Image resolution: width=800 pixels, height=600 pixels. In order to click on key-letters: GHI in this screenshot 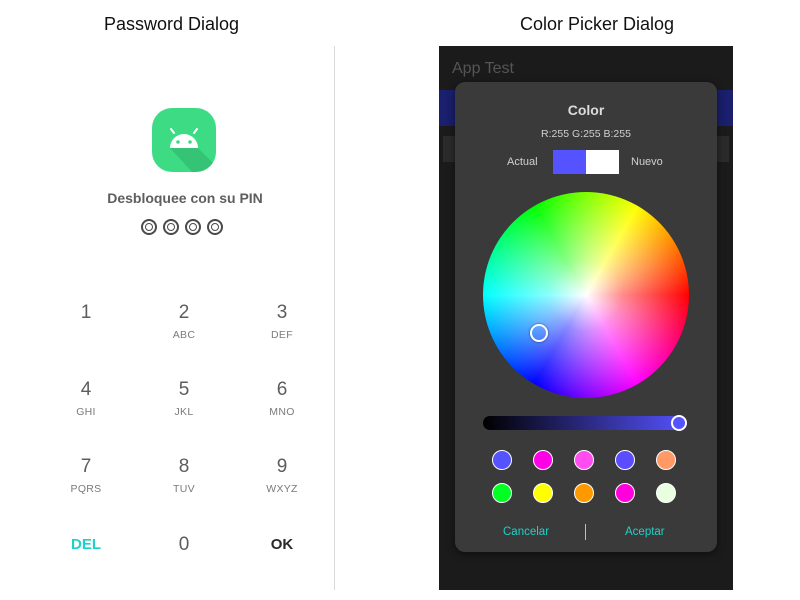, I will do `click(86, 412)`.